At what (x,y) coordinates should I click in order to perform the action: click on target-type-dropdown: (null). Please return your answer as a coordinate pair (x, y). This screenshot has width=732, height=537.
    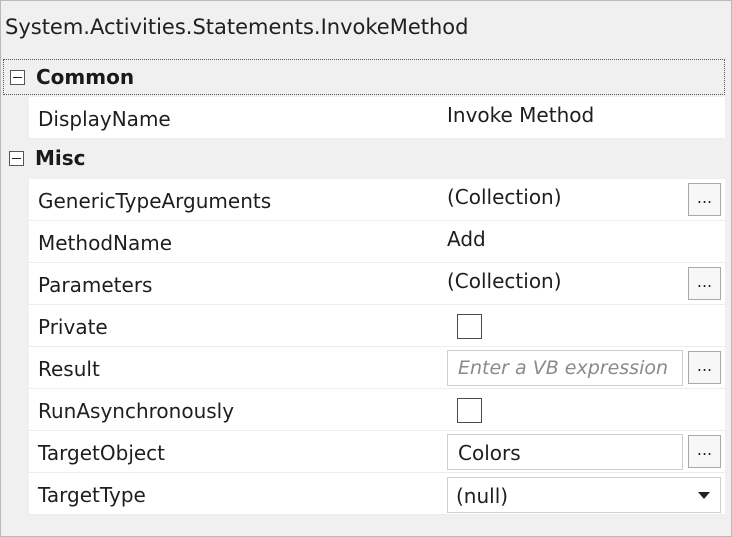
    Looking at the image, I should click on (584, 495).